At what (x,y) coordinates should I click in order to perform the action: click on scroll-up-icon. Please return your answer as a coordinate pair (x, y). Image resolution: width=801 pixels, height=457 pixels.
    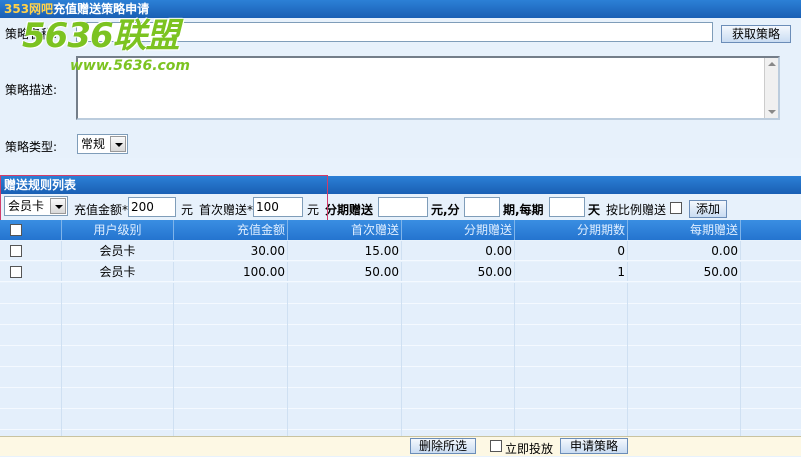
    Looking at the image, I should click on (772, 64).